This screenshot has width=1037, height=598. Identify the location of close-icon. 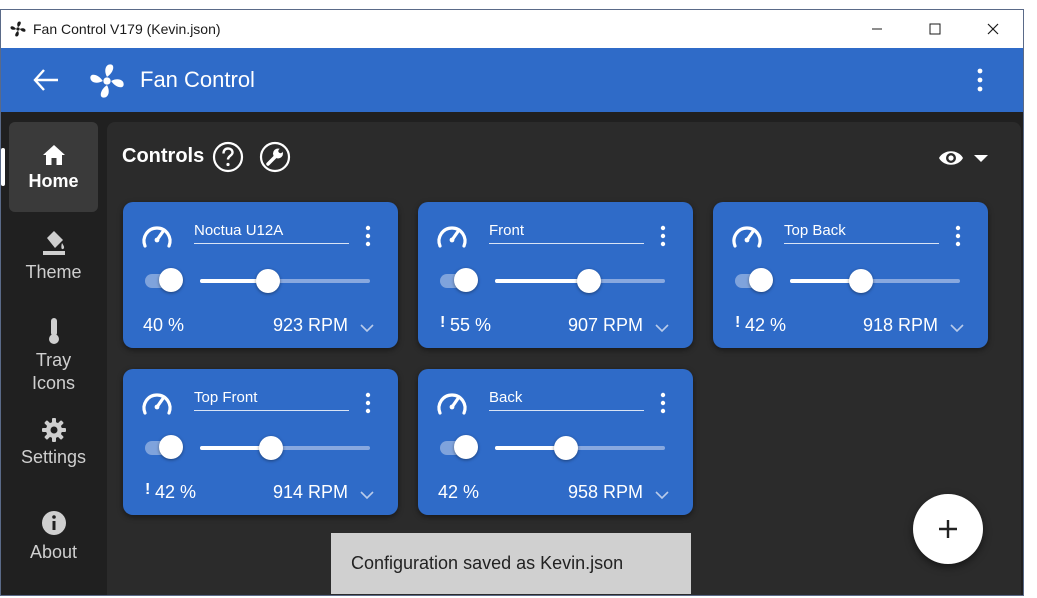
(993, 29).